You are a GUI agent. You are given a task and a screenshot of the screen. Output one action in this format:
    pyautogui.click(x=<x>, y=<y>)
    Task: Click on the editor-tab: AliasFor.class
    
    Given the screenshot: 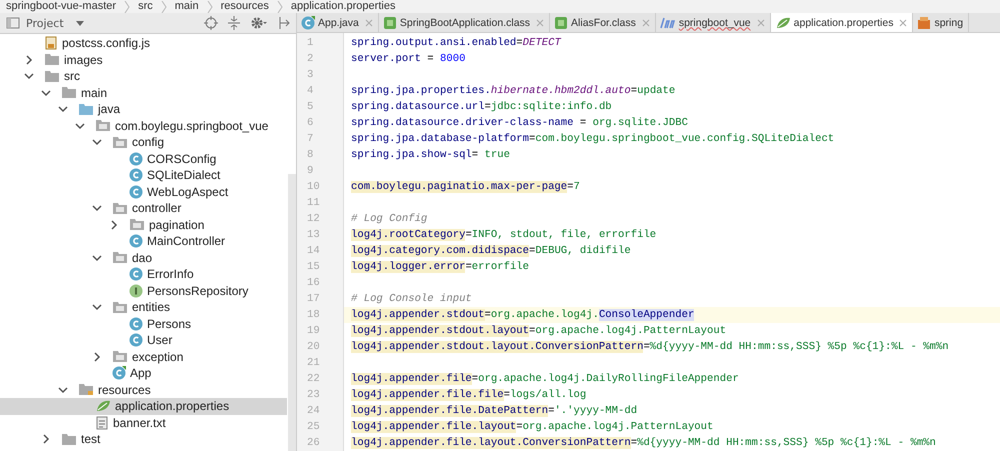 What is the action you would take?
    pyautogui.click(x=603, y=22)
    